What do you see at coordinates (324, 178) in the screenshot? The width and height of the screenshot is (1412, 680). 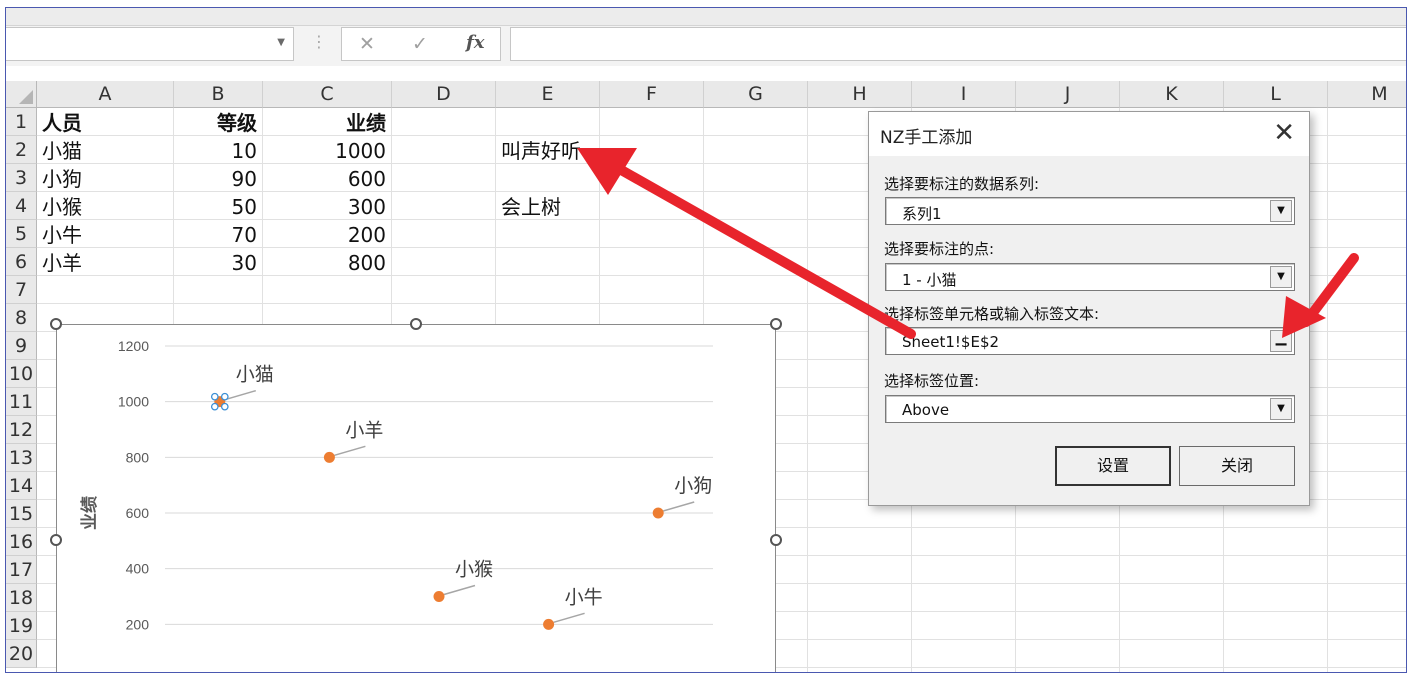 I see `cell-c3: 600` at bounding box center [324, 178].